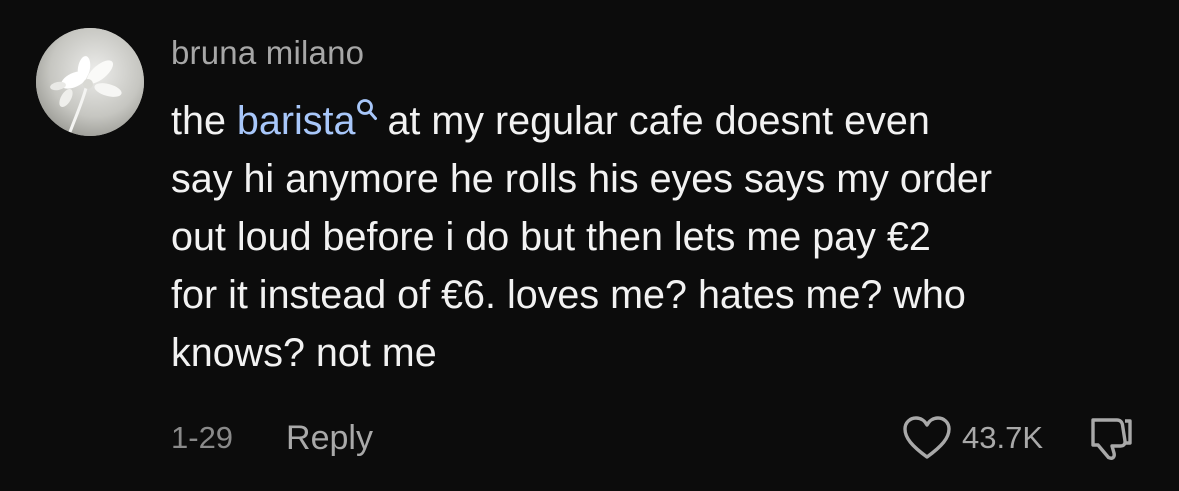 This screenshot has width=1179, height=491. I want to click on heart-outline-icon, so click(927, 438).